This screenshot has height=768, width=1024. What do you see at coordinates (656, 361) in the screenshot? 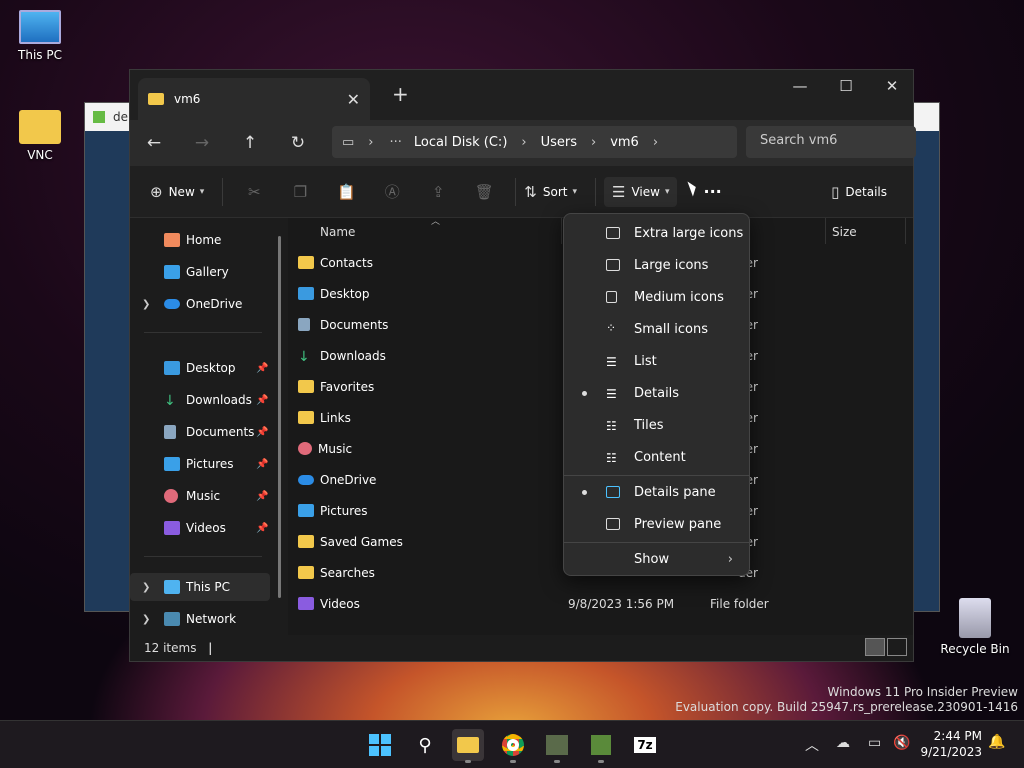
I see `menu-item-list: ☰ List` at bounding box center [656, 361].